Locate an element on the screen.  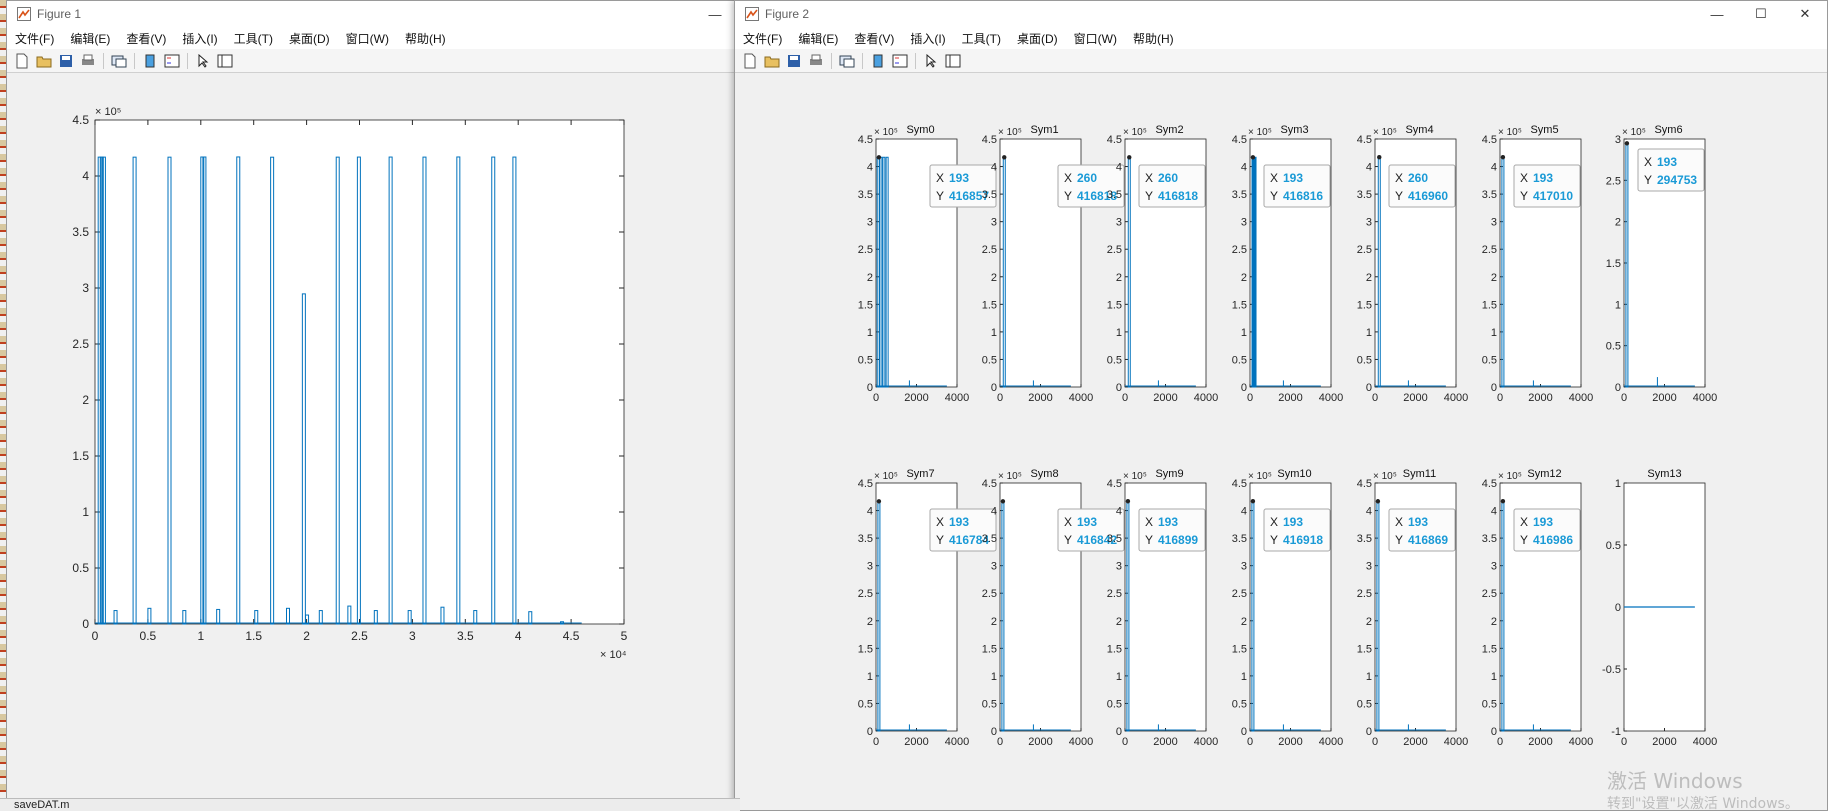
datatip-x-value: 193 is located at coordinates (1667, 162).